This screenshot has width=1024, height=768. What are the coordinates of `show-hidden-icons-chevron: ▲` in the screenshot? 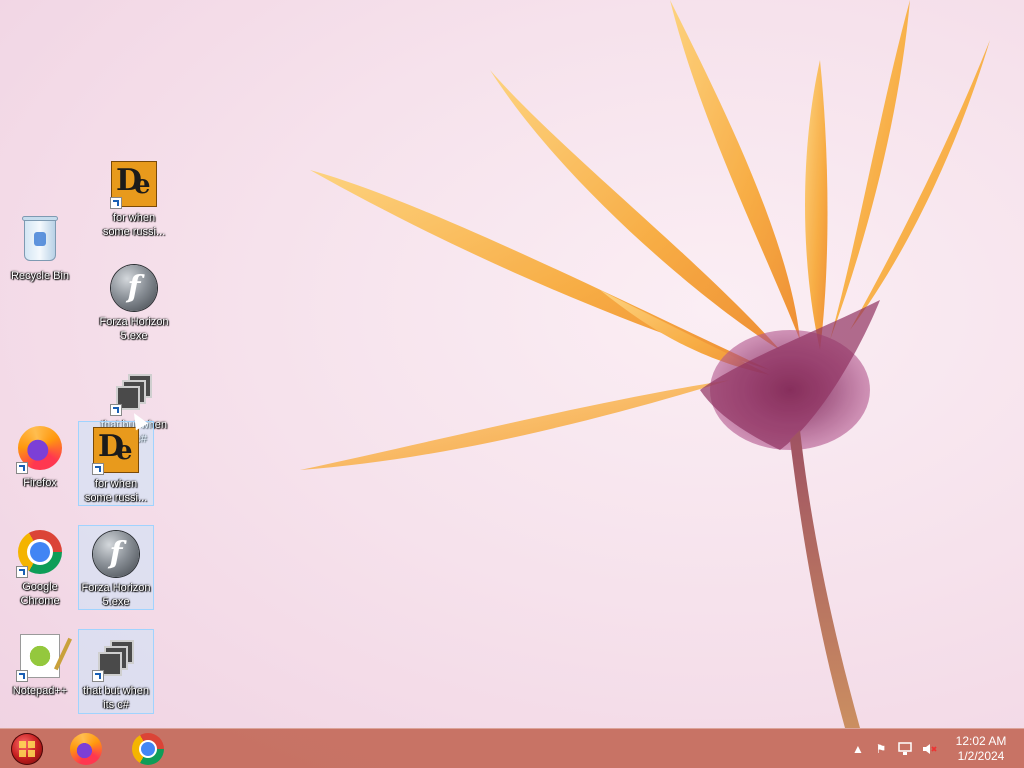 It's located at (858, 749).